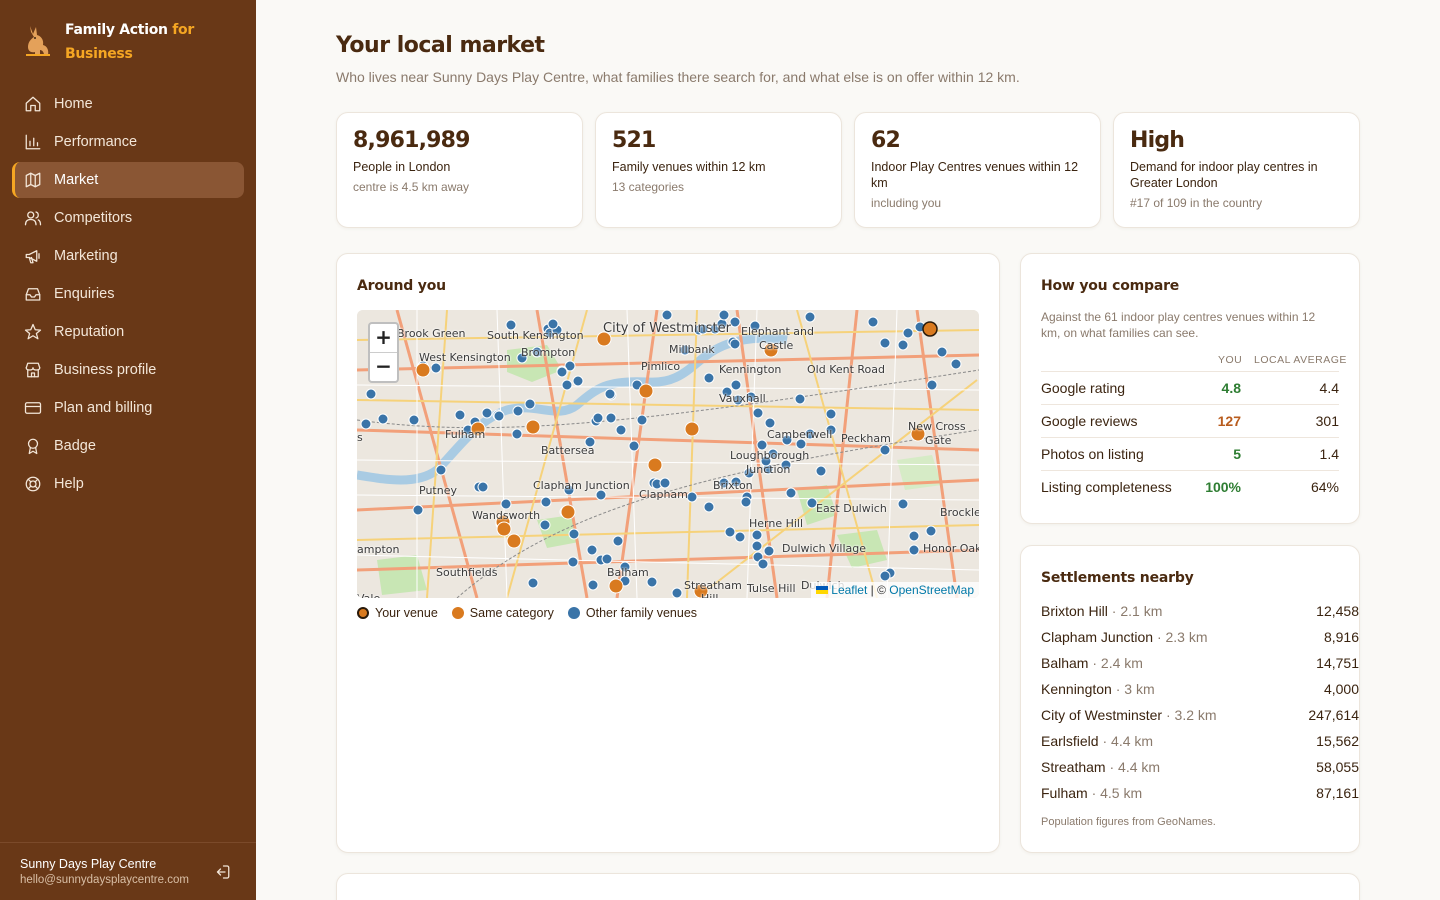 The image size is (1440, 900). What do you see at coordinates (401, 286) in the screenshot?
I see `map-card-title: Around you` at bounding box center [401, 286].